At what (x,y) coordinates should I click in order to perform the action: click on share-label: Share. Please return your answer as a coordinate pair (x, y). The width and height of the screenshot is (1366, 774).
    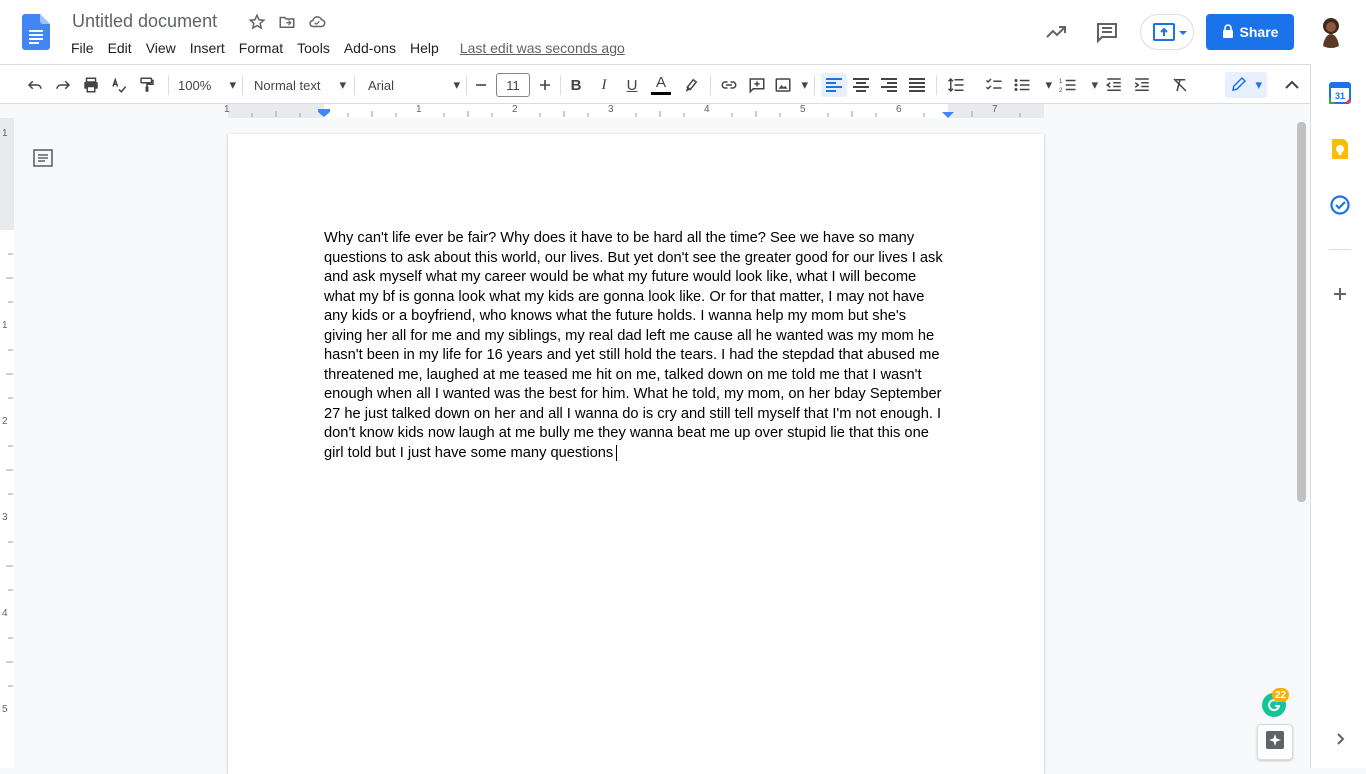
    Looking at the image, I should click on (1259, 32).